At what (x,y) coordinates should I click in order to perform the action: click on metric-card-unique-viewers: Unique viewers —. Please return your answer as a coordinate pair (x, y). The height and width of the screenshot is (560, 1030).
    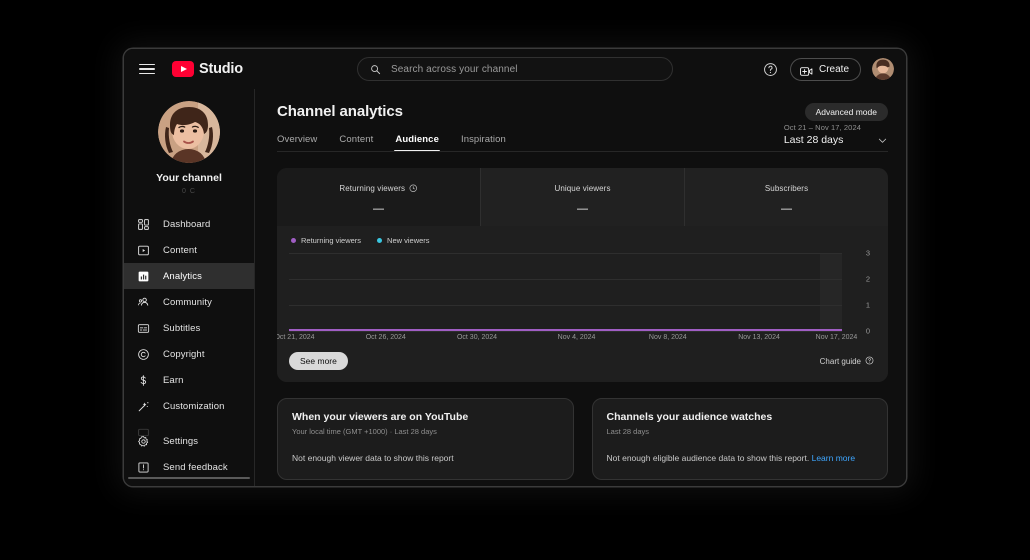
    Looking at the image, I should click on (583, 197).